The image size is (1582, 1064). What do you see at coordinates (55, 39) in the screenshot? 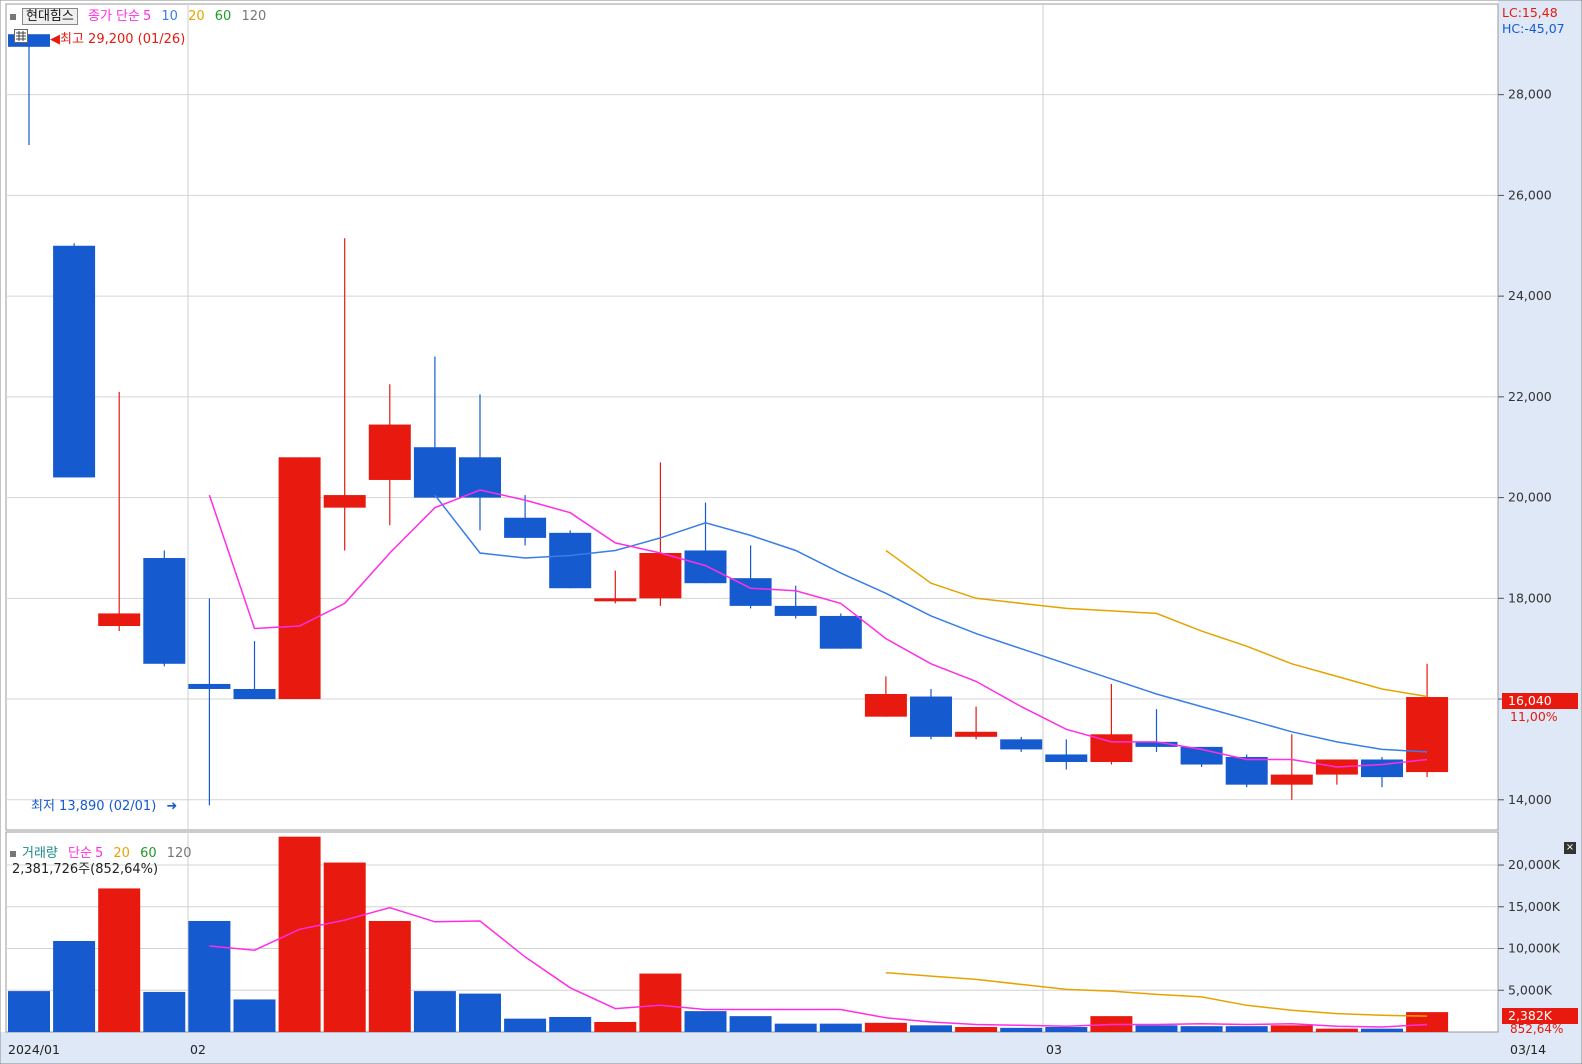
I see `left-arrow-icon: ◀` at bounding box center [55, 39].